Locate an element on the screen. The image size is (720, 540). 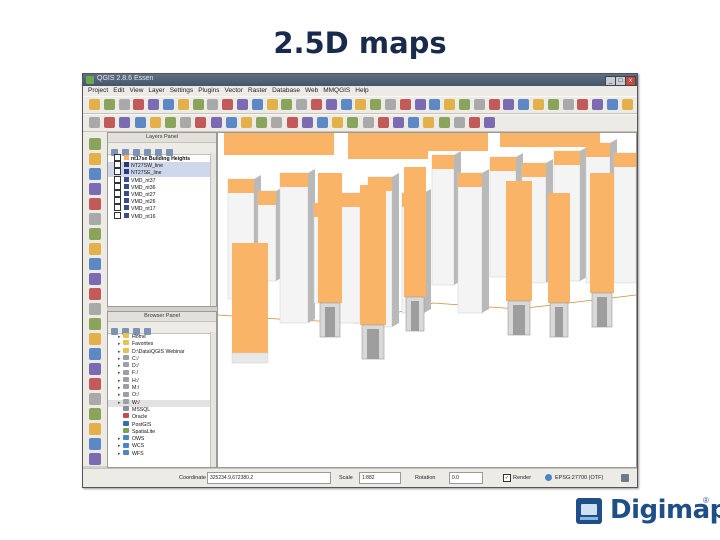
menu-view: View is located at coordinates (136, 91).